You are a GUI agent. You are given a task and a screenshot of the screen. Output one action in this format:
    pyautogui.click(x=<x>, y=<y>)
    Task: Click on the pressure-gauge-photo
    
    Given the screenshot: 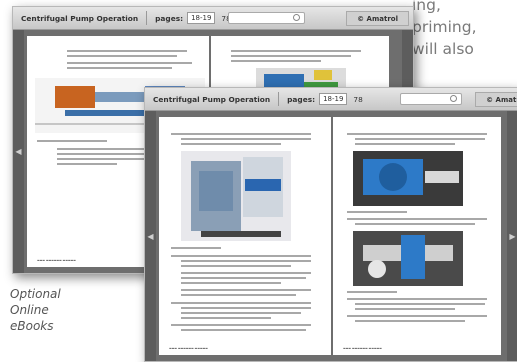 What is the action you would take?
    pyautogui.click(x=408, y=258)
    